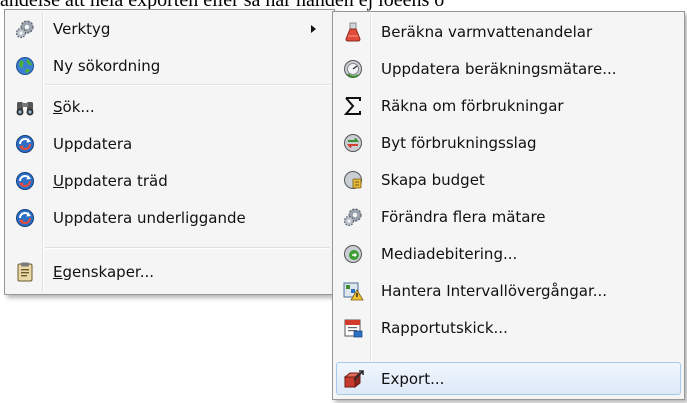 The image size is (687, 403). What do you see at coordinates (353, 254) in the screenshot?
I see `media-billing-icon` at bounding box center [353, 254].